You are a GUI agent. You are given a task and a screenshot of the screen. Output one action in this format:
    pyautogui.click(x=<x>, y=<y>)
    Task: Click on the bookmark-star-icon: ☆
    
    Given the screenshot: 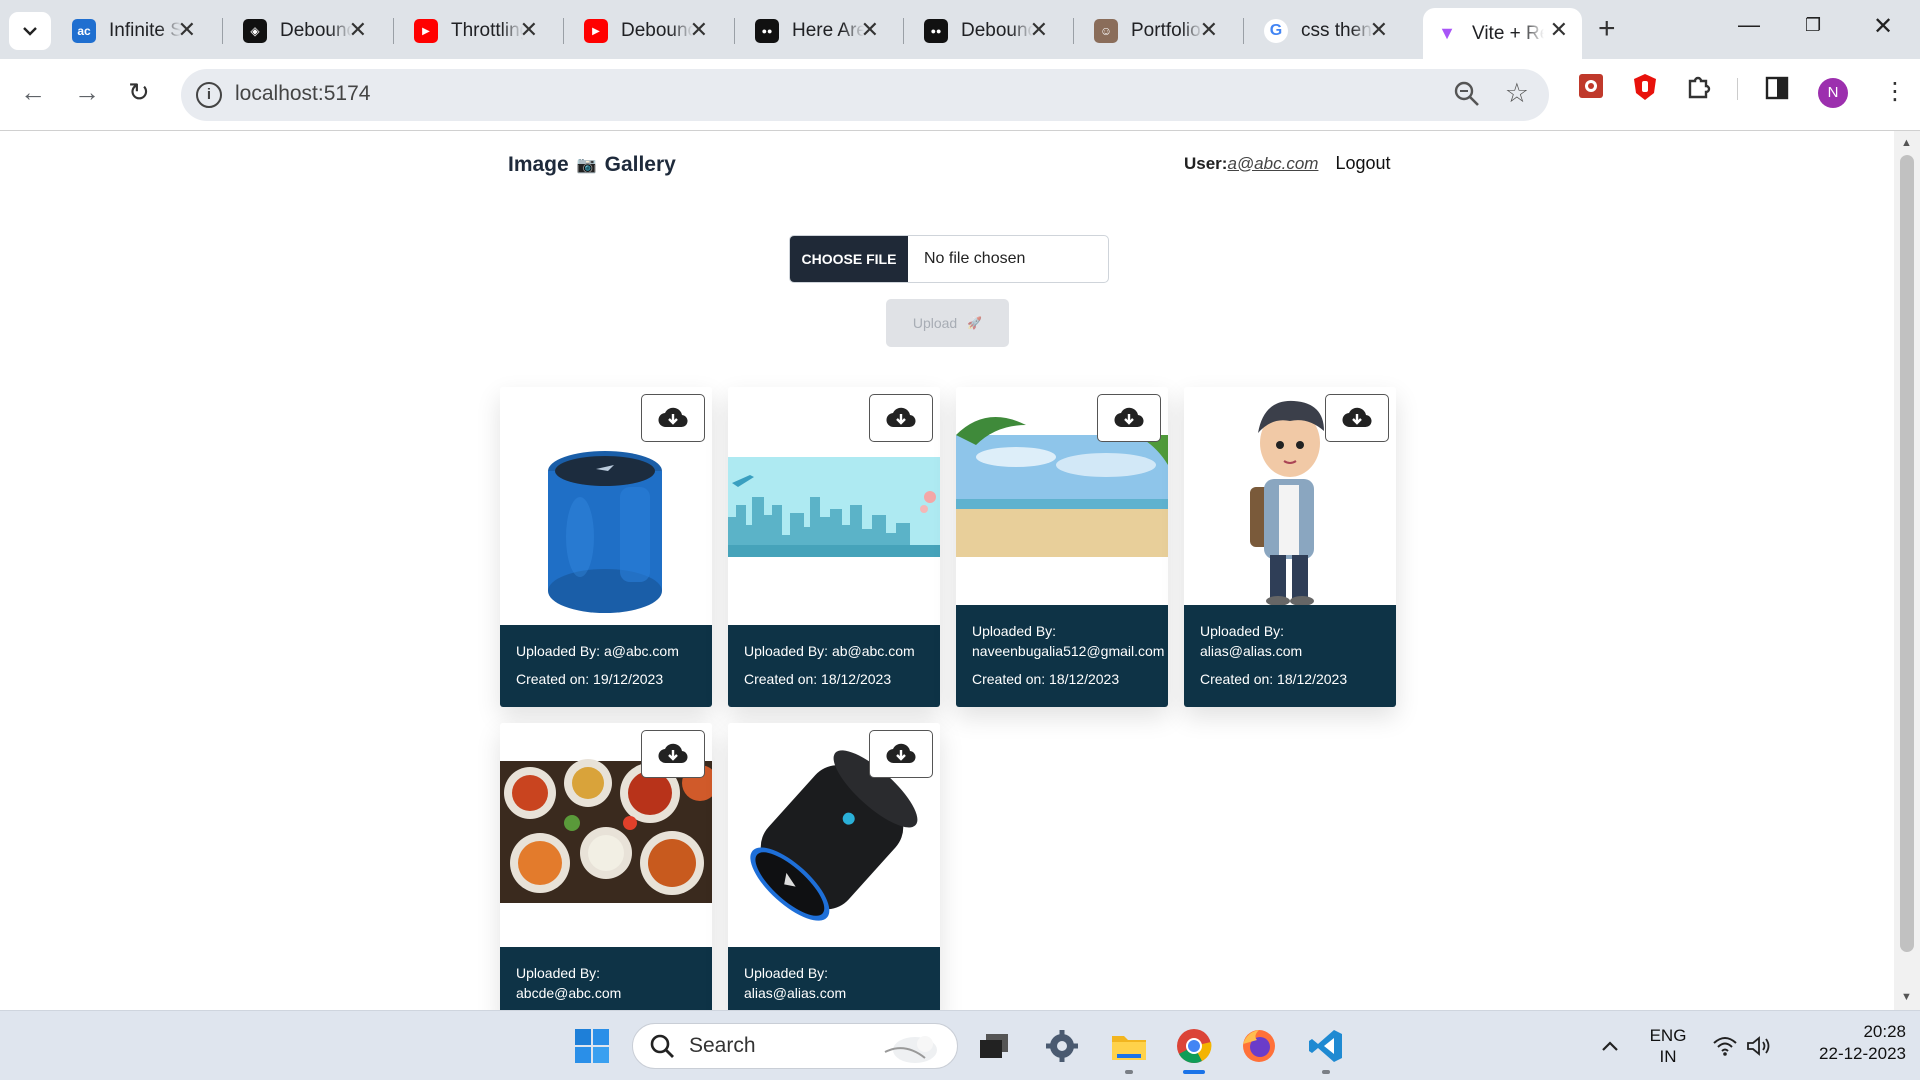 What is the action you would take?
    pyautogui.click(x=1517, y=93)
    